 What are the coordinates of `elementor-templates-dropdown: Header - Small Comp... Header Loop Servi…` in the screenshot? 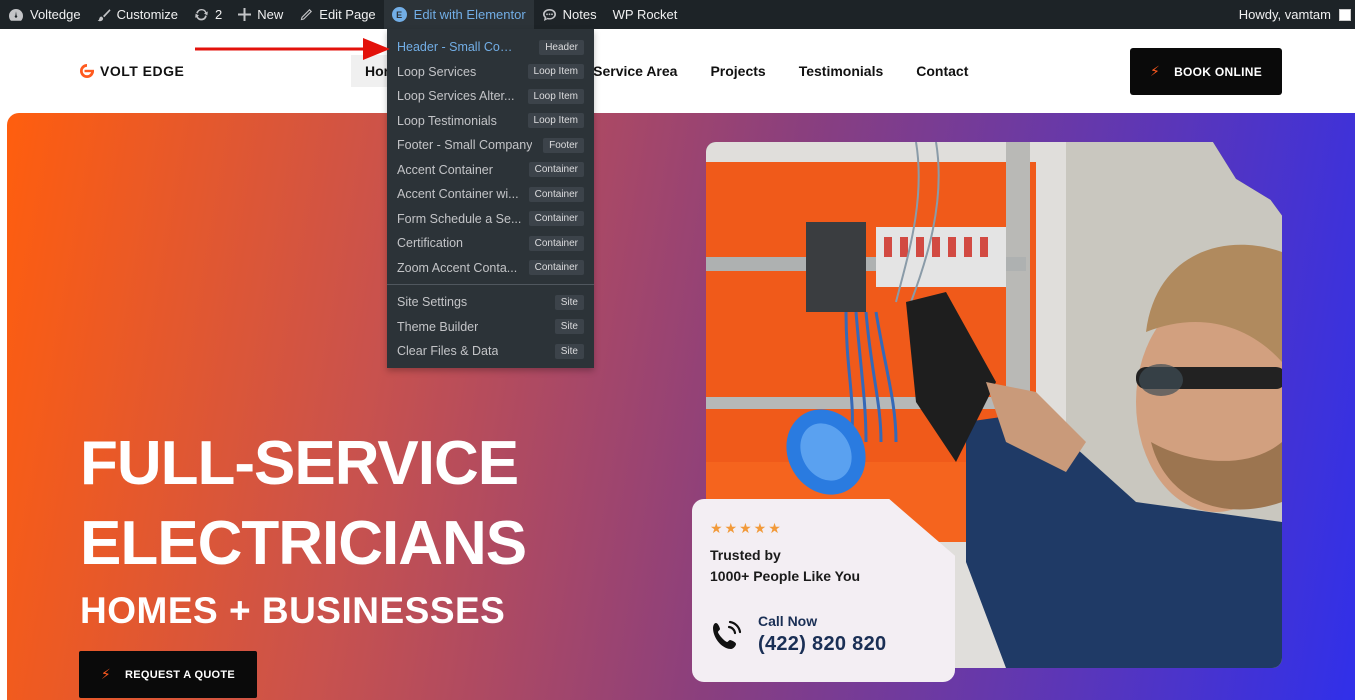 It's located at (490, 198).